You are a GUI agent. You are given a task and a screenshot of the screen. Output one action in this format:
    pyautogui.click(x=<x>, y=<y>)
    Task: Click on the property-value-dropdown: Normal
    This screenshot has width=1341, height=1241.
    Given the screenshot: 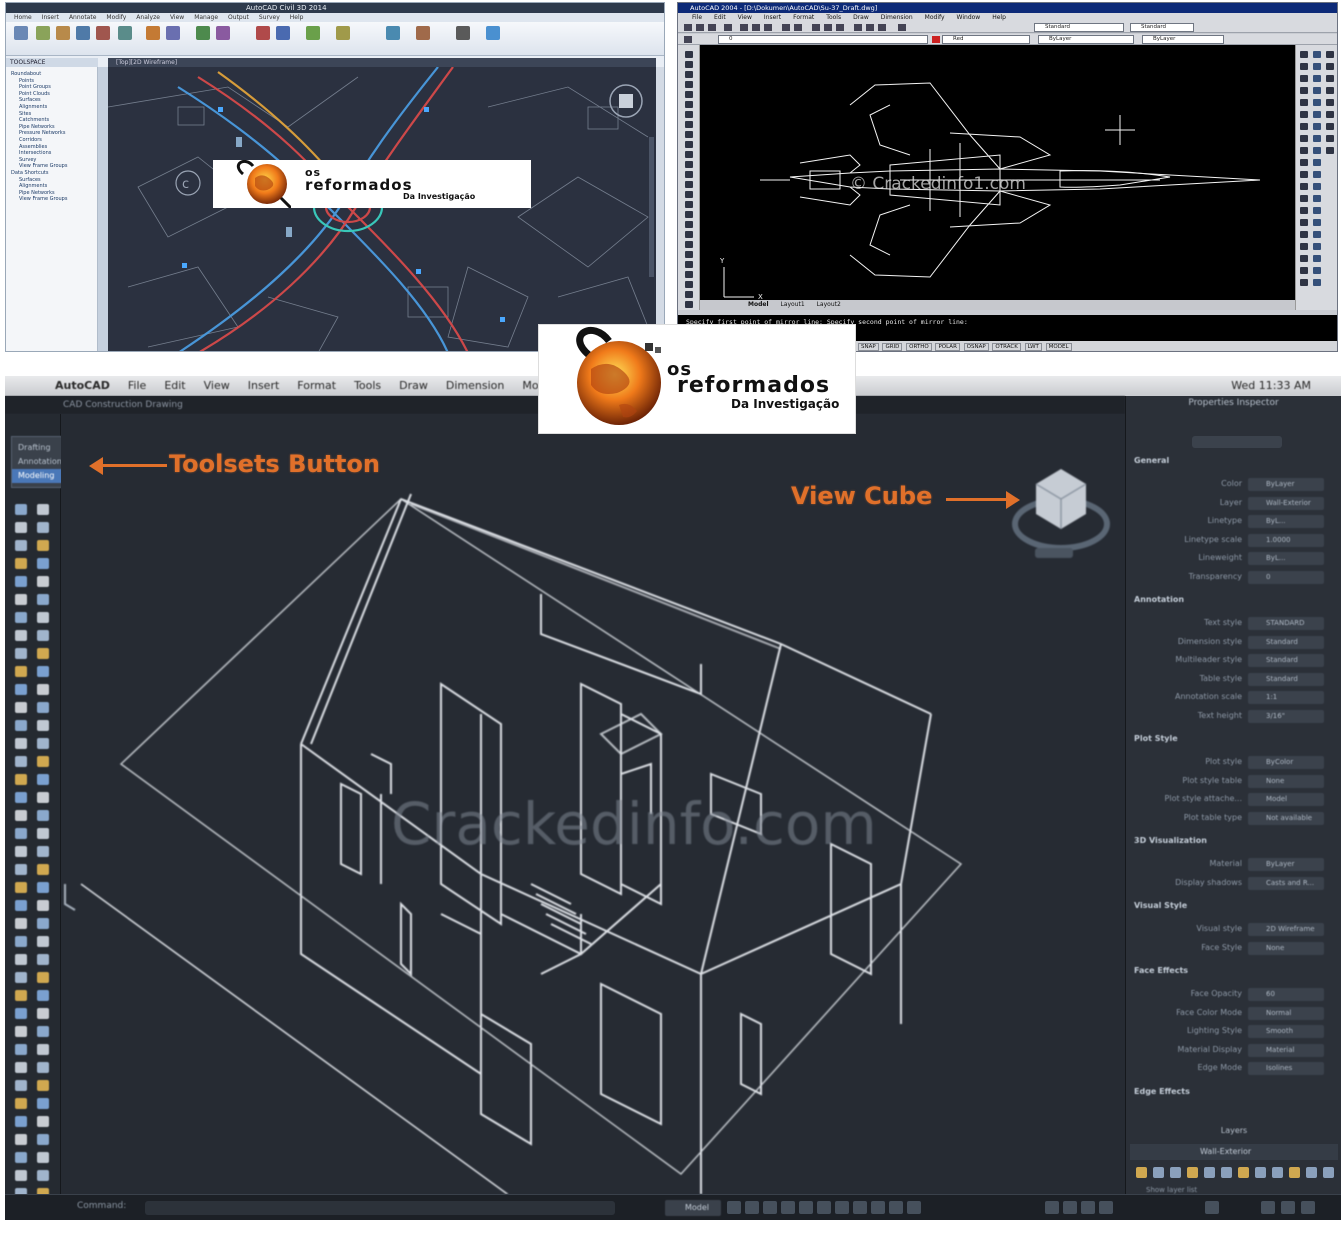 What is the action you would take?
    pyautogui.click(x=1286, y=1013)
    